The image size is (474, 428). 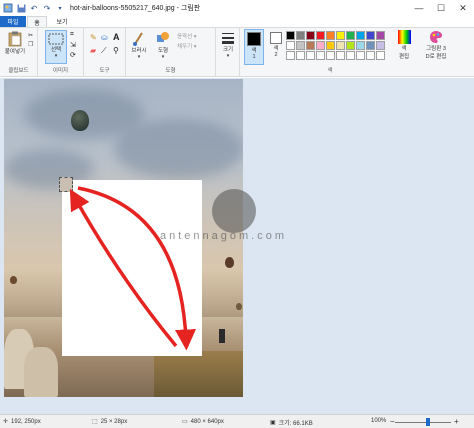 I want to click on color-palette, so click(x=335, y=45).